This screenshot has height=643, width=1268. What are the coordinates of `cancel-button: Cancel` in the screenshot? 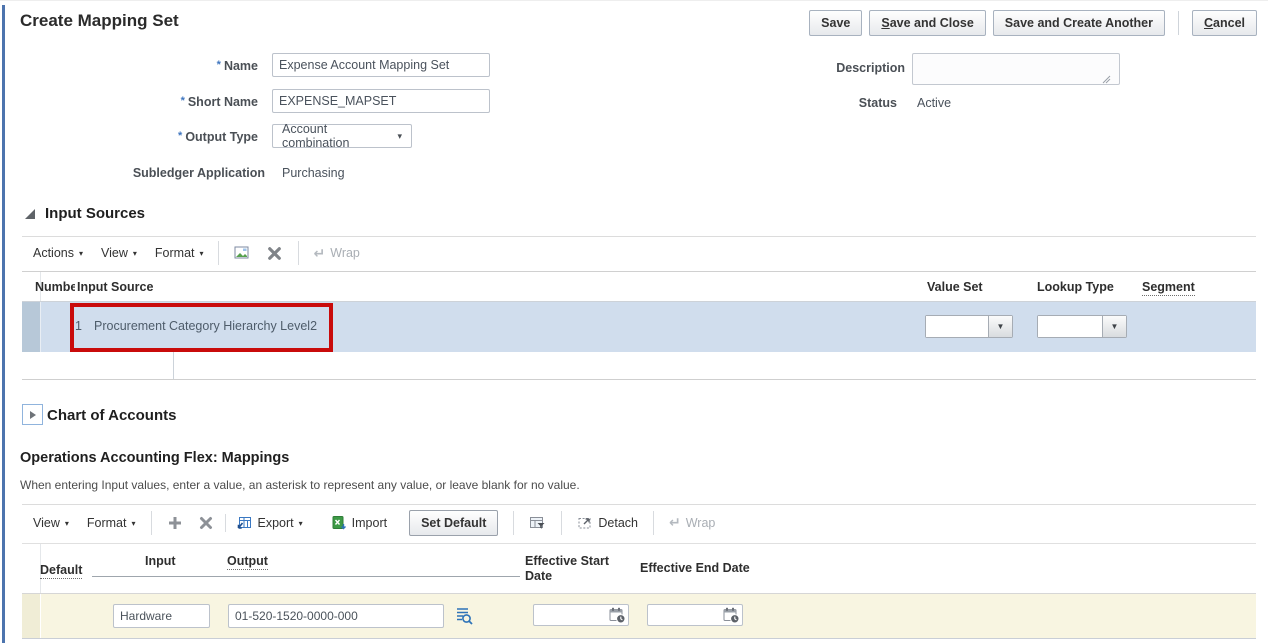 It's located at (1224, 23).